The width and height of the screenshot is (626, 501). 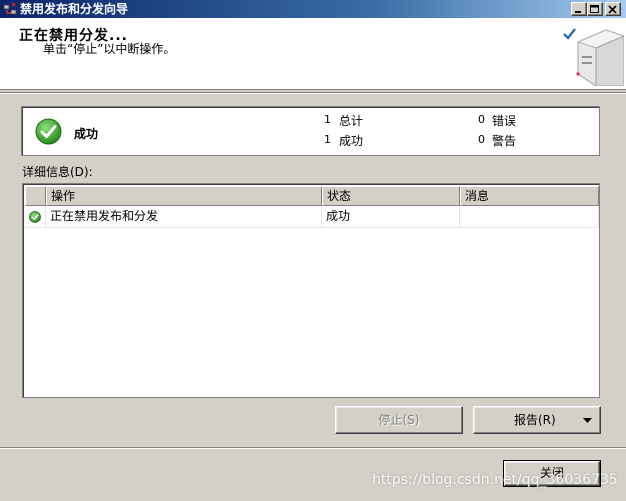 What do you see at coordinates (327, 139) in the screenshot?
I see `success-count: 1` at bounding box center [327, 139].